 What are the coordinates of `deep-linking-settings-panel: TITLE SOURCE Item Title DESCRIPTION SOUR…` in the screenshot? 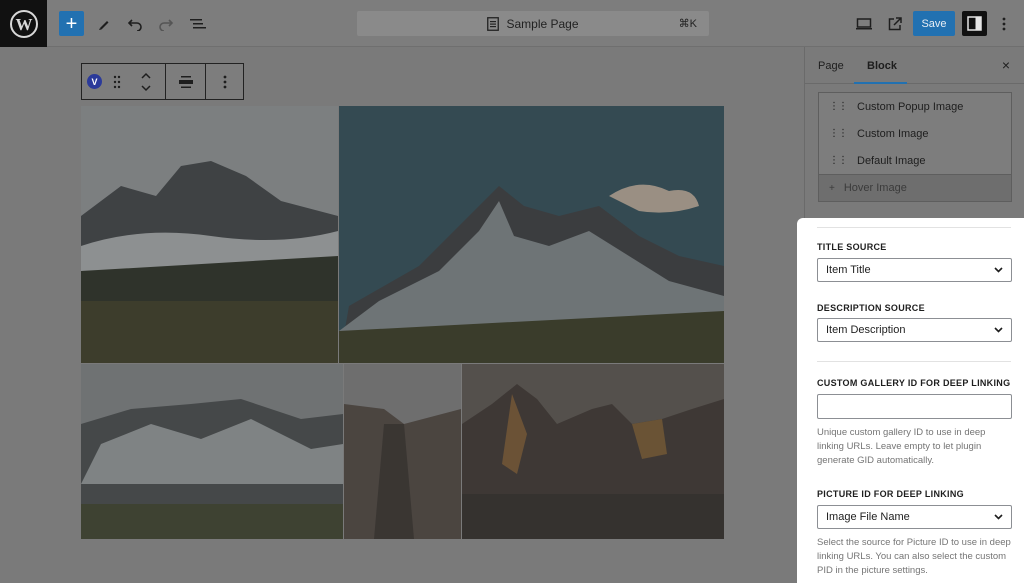 It's located at (910, 400).